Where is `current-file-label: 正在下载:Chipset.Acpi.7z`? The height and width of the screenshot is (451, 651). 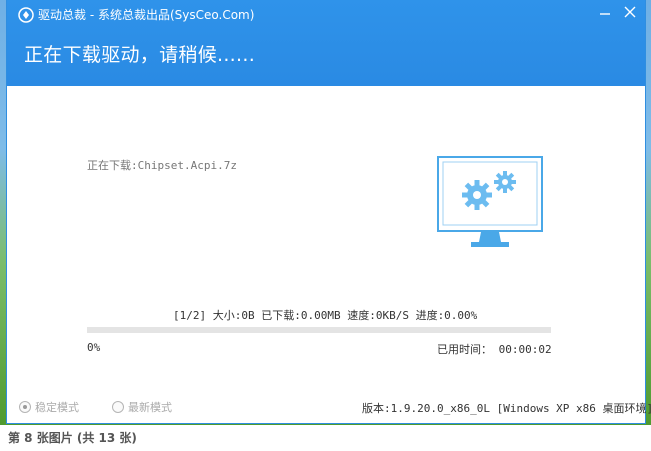 current-file-label: 正在下载:Chipset.Acpi.7z is located at coordinates (162, 165).